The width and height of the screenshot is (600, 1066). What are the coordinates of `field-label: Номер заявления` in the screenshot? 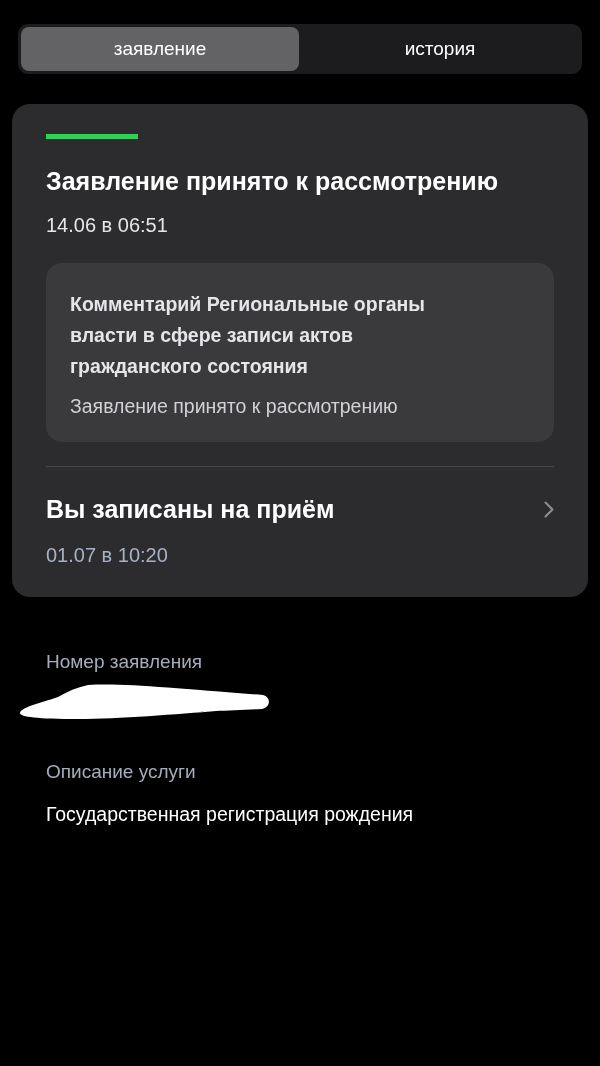 It's located at (125, 662).